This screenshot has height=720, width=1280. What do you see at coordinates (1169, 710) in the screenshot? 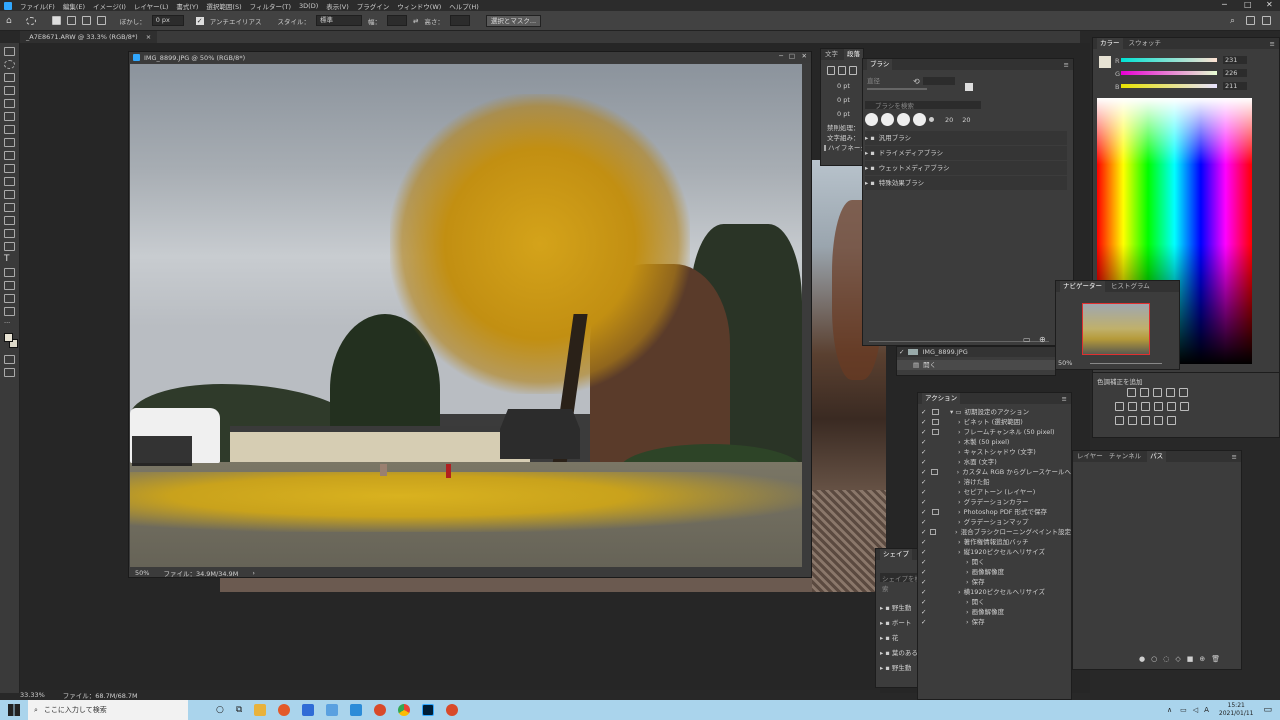
I see `tray-chevron-icon: ∧` at bounding box center [1169, 710].